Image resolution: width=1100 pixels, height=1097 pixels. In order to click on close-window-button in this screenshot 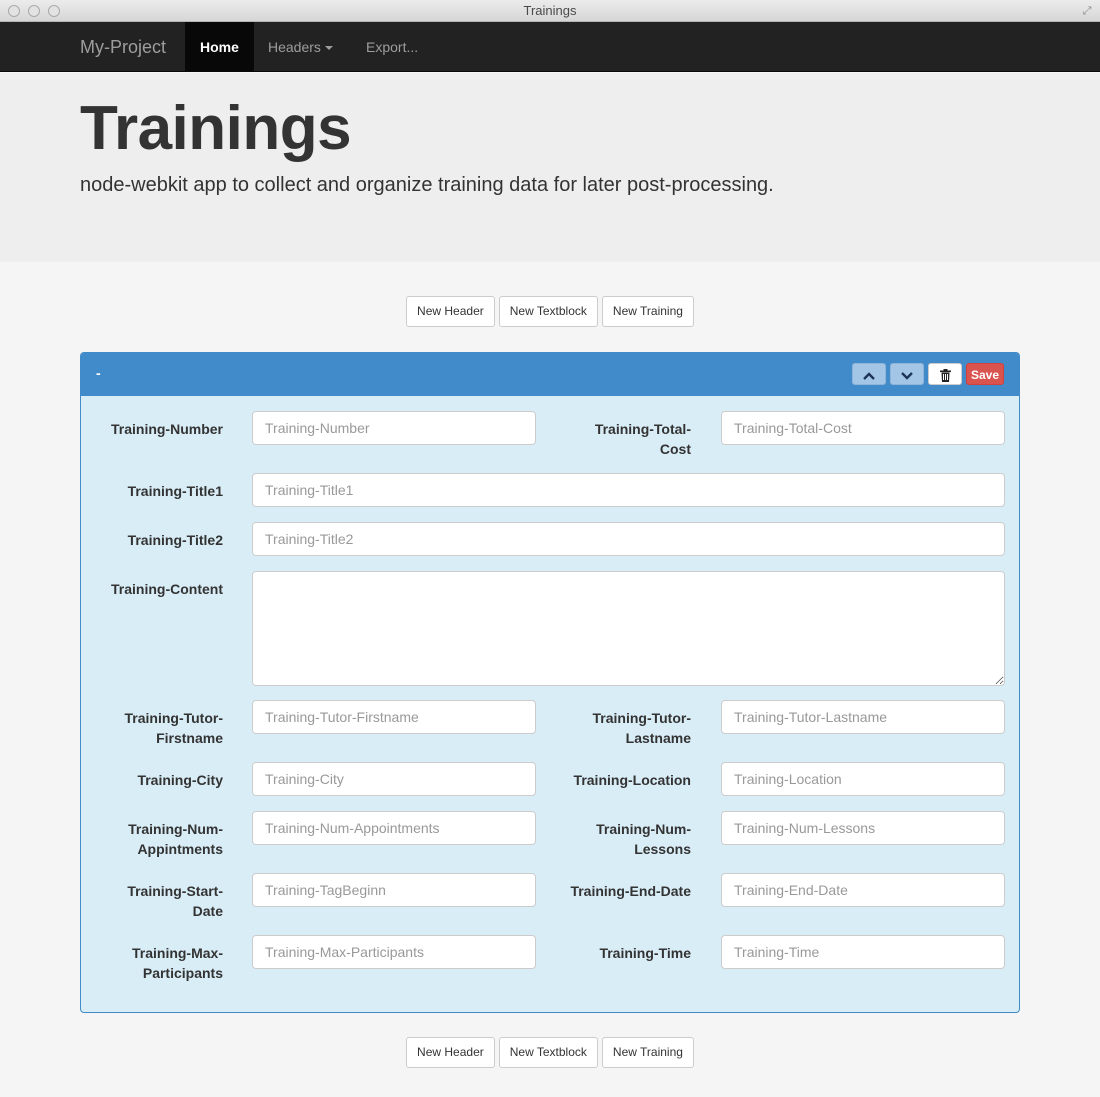, I will do `click(14, 11)`.